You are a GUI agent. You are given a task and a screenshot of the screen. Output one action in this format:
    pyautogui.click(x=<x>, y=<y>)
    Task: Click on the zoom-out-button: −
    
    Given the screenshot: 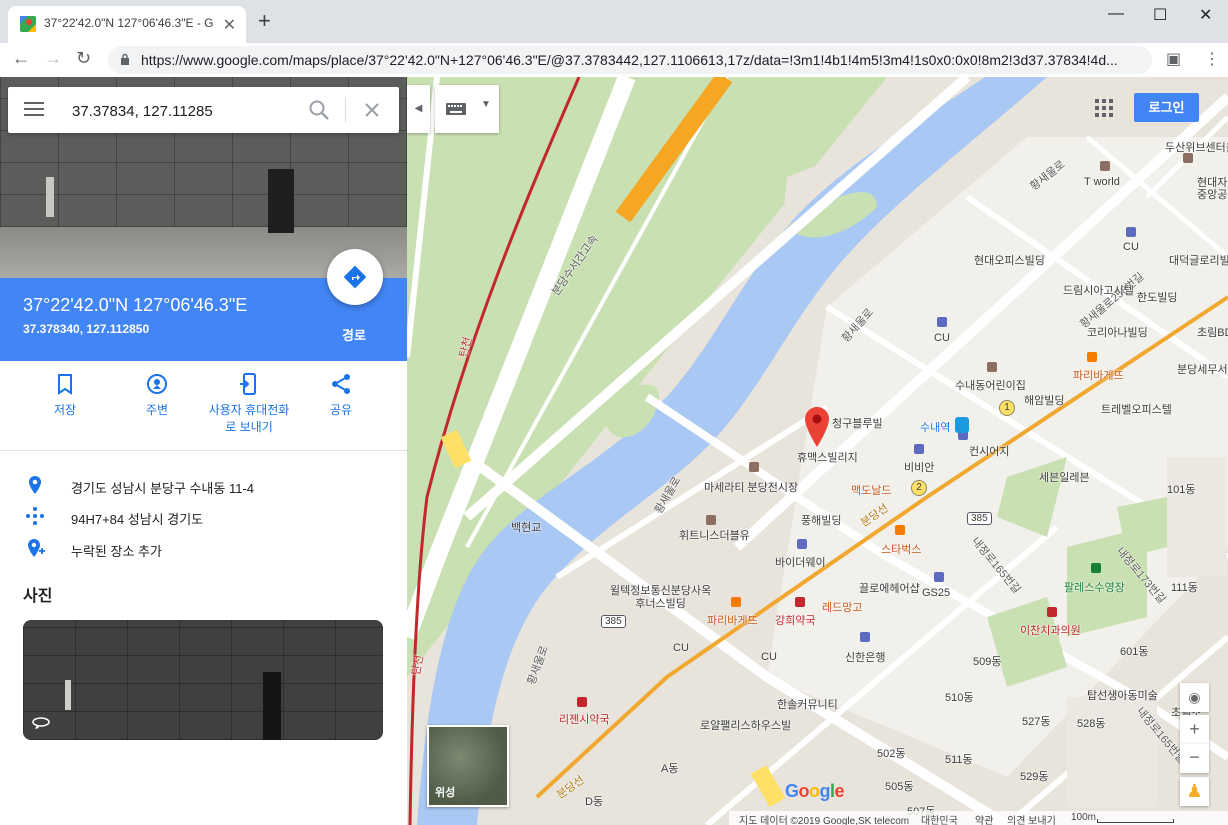 What is the action you would take?
    pyautogui.click(x=1194, y=758)
    